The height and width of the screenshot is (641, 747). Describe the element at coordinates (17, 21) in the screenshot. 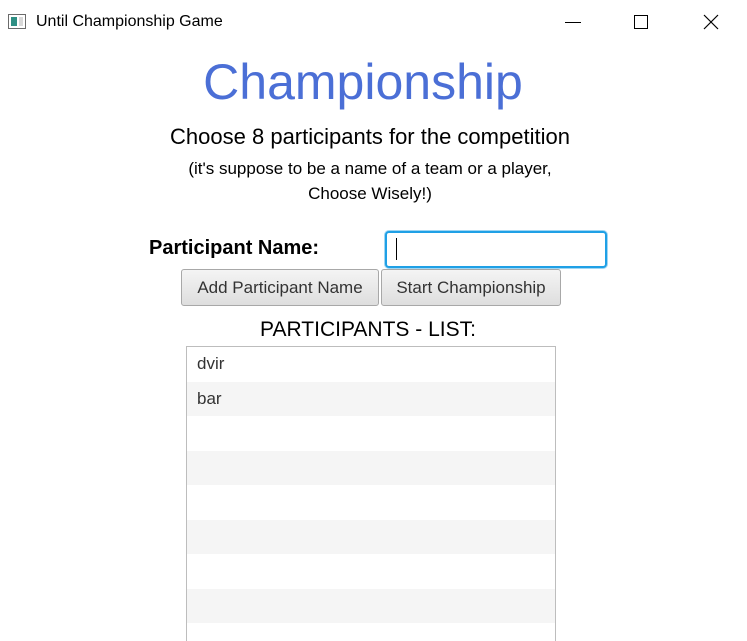

I see `app-window-icon` at that location.